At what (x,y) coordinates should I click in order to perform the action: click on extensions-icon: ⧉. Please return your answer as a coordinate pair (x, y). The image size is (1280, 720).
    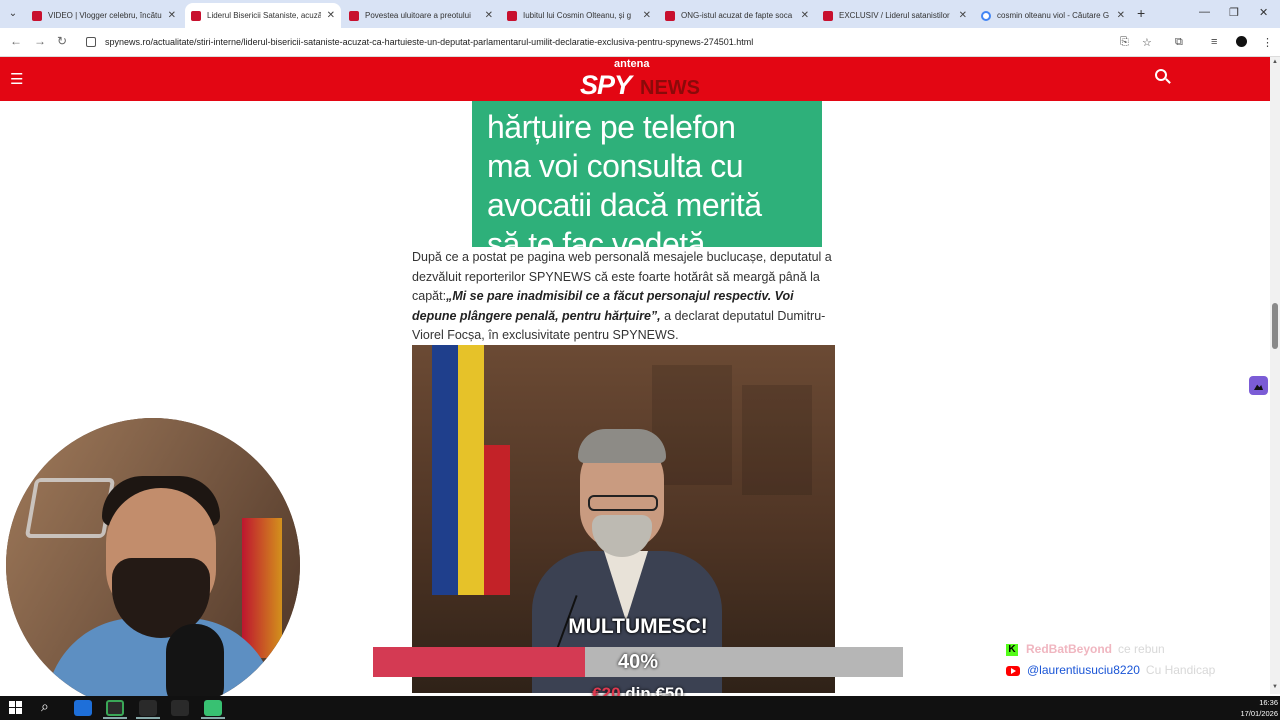
    Looking at the image, I should click on (1179, 42).